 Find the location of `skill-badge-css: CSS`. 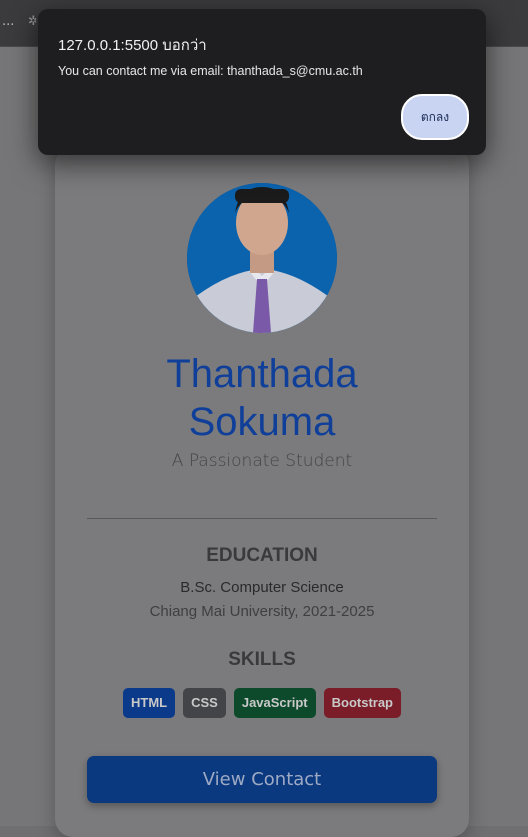

skill-badge-css: CSS is located at coordinates (204, 703).